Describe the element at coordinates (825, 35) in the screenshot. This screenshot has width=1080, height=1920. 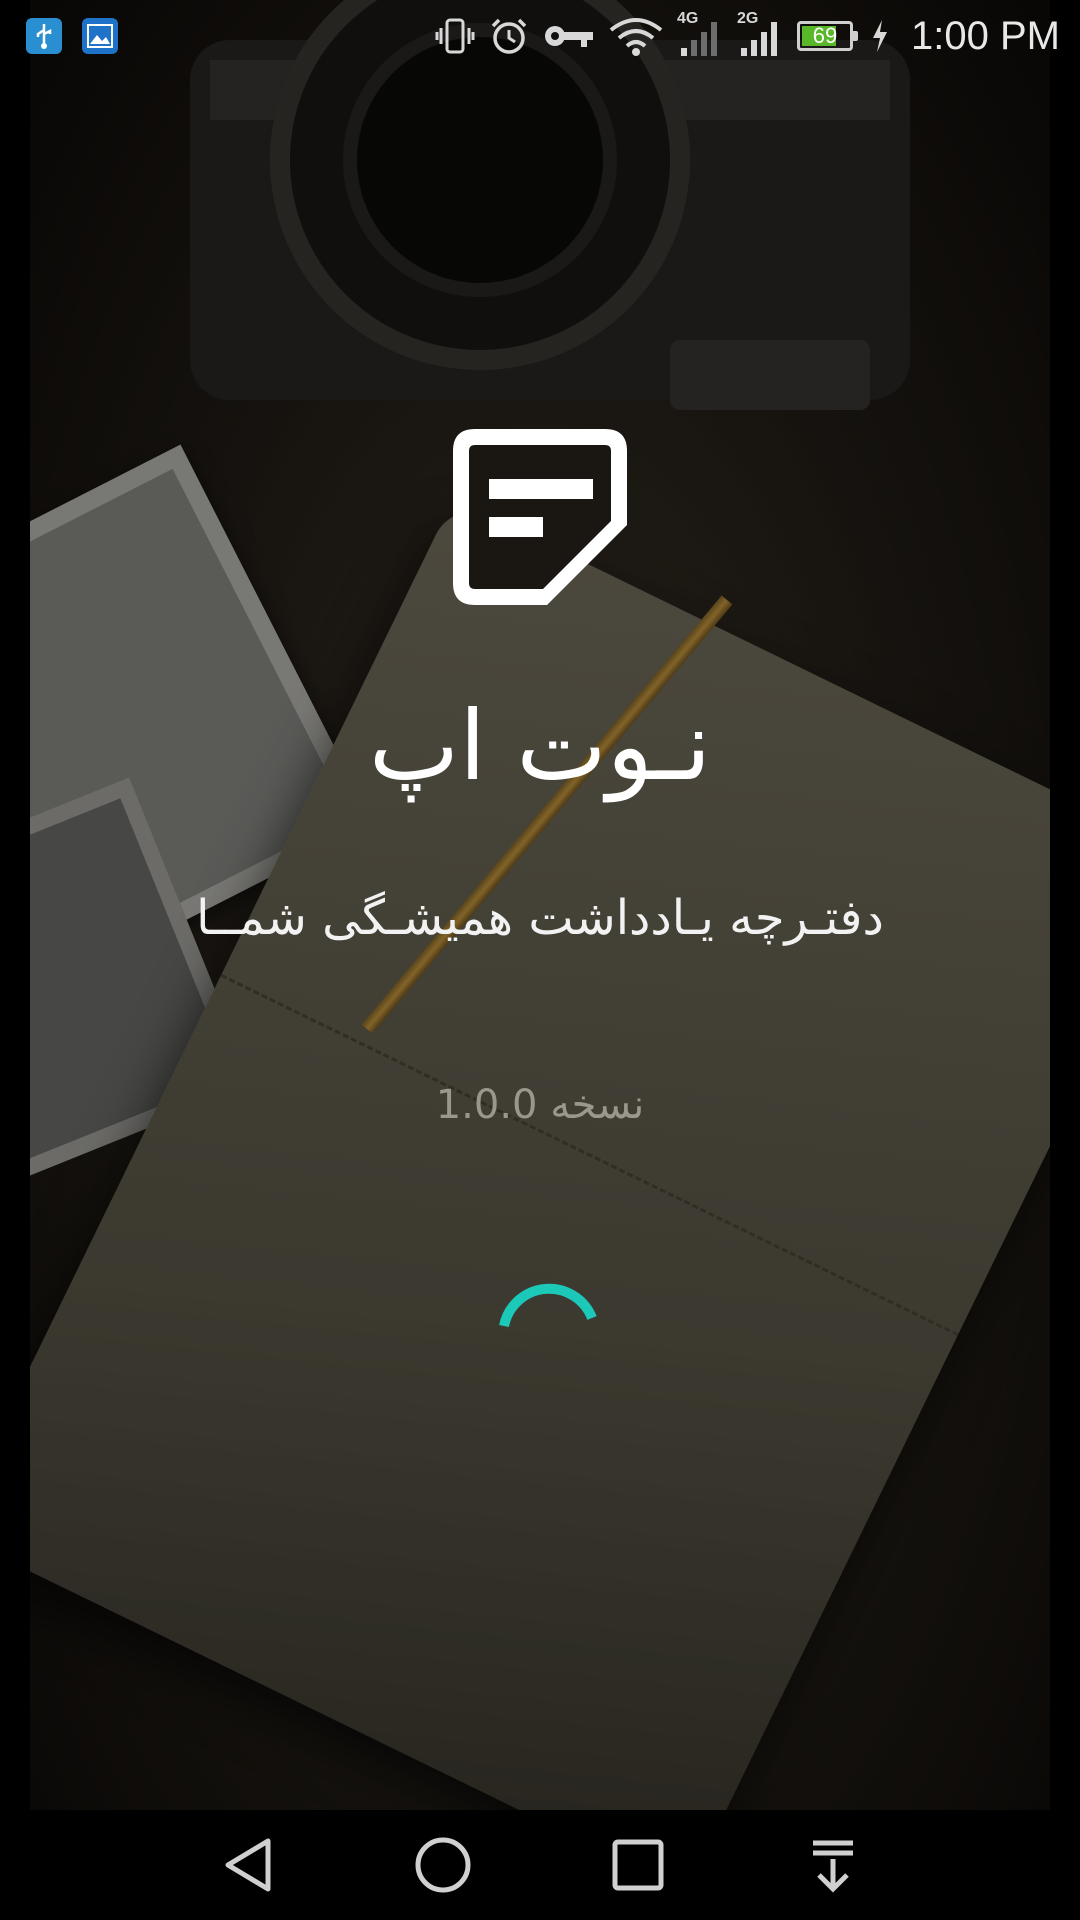
I see `battery-level: 69` at that location.